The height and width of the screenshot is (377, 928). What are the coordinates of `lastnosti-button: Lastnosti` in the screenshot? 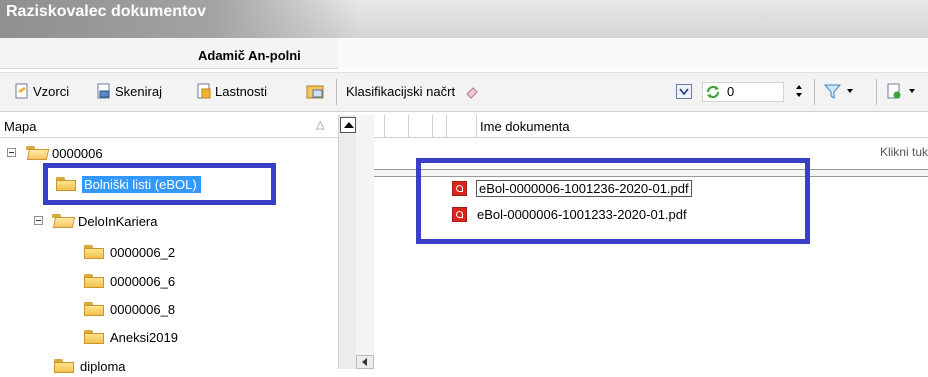 It's located at (231, 91).